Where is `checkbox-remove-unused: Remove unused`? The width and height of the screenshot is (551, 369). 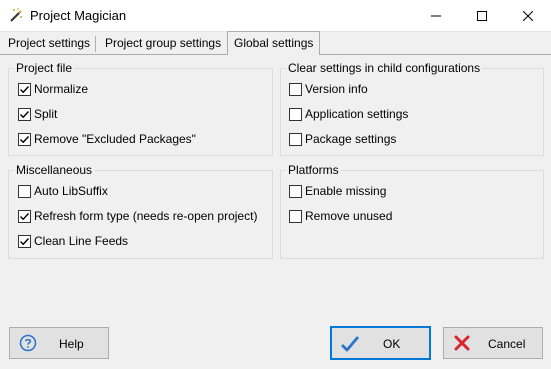
checkbox-remove-unused: Remove unused is located at coordinates (340, 216).